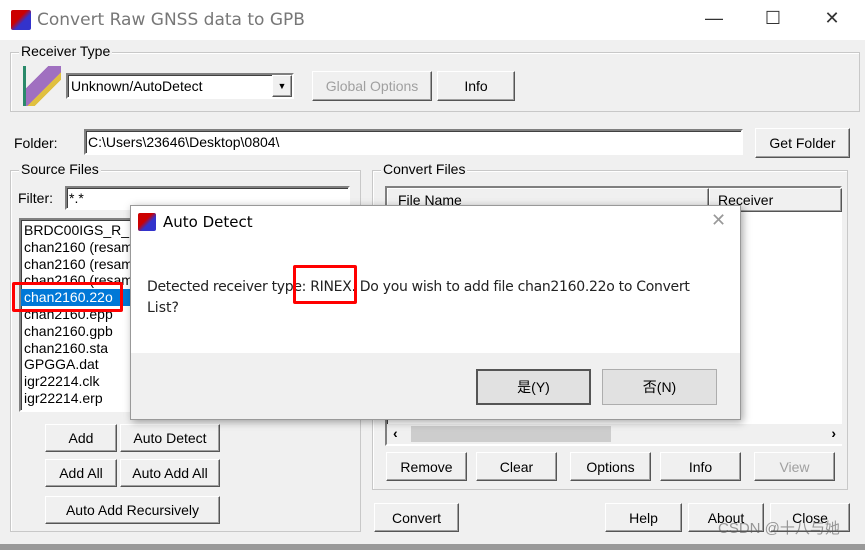 Image resolution: width=865 pixels, height=550 pixels. Describe the element at coordinates (81, 473) in the screenshot. I see `add-all-button: Add All` at that location.